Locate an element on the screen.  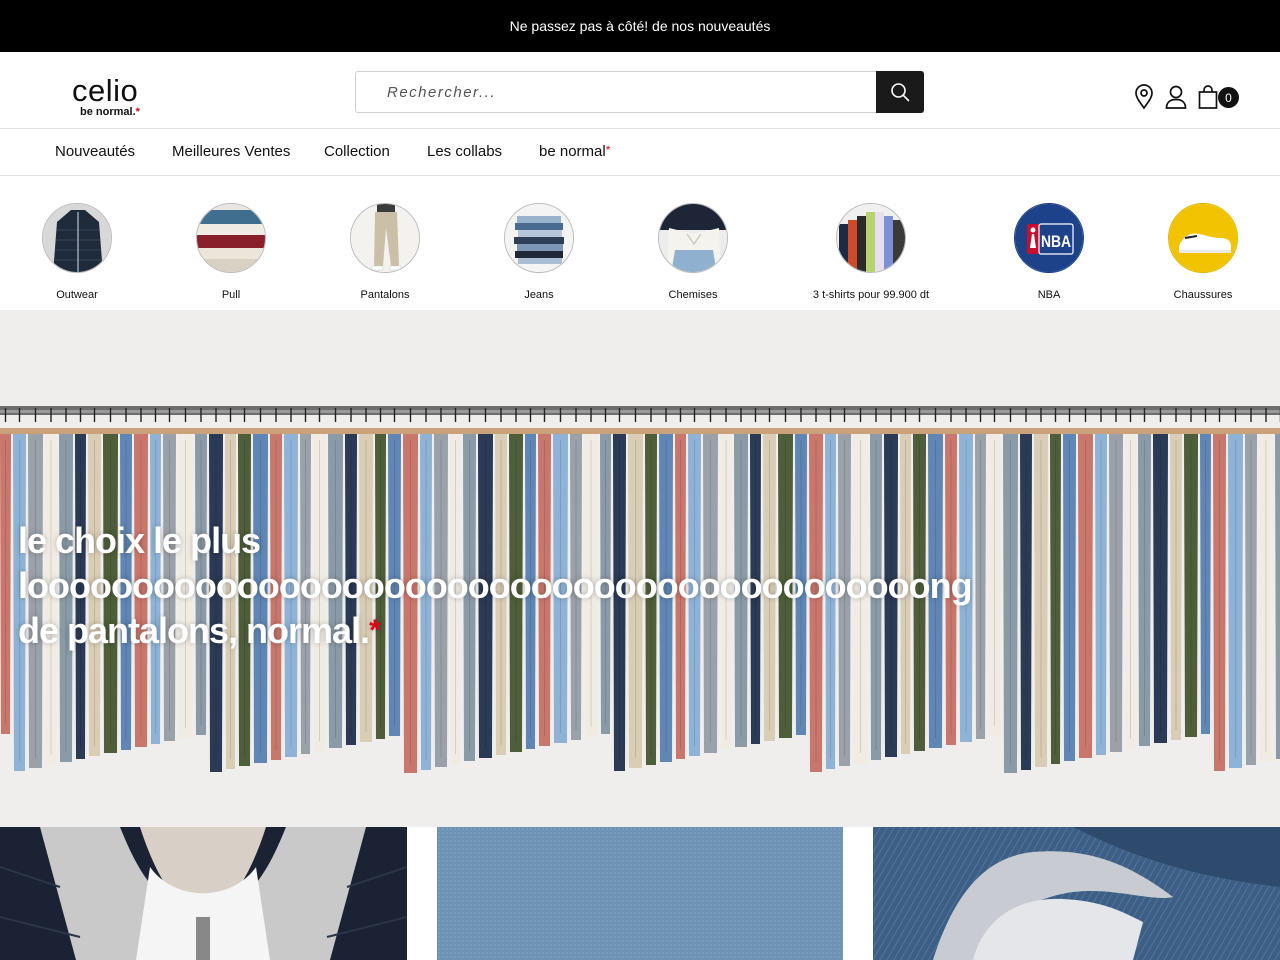
category-chaussures-image is located at coordinates (1203, 238).